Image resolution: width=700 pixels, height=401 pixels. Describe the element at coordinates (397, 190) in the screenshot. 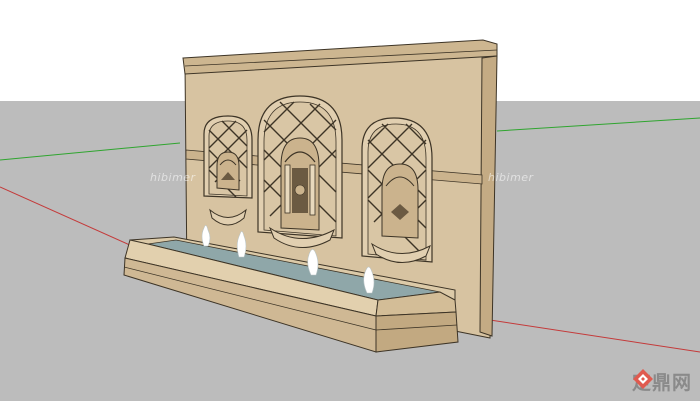

I see `right-arch` at that location.